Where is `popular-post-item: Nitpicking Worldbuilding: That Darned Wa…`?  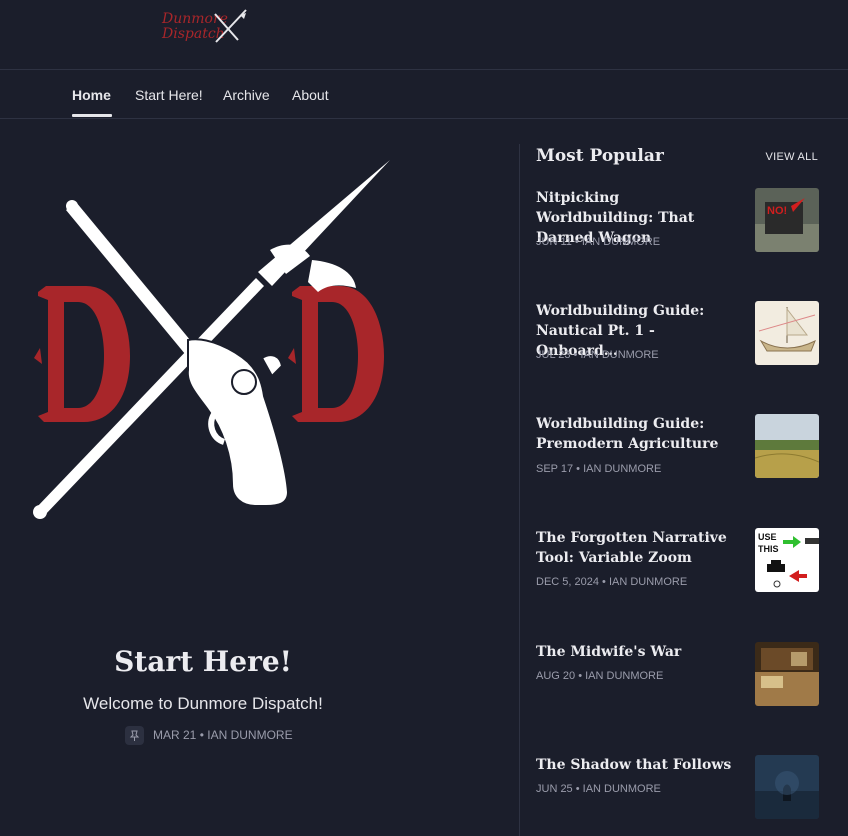
popular-post-item: Nitpicking Worldbuilding: That Darned Wa… is located at coordinates (678, 220).